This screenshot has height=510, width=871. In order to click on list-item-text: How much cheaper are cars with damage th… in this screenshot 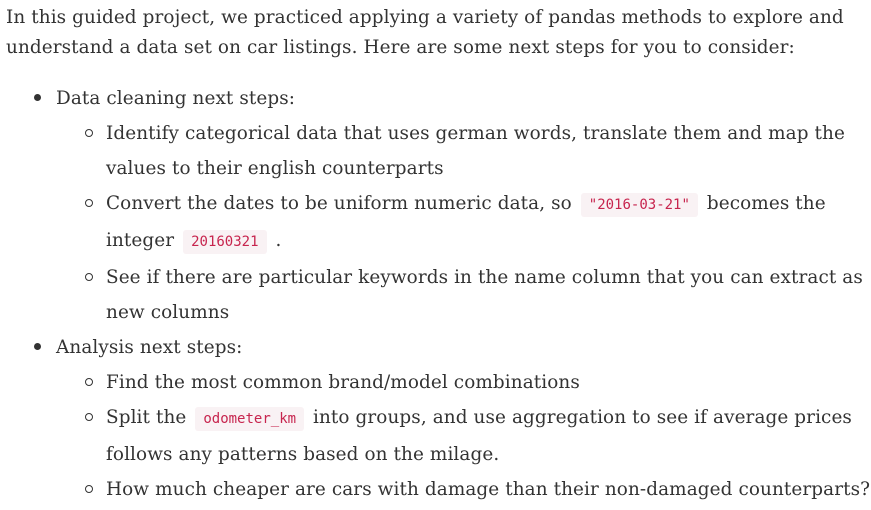, I will do `click(488, 489)`.